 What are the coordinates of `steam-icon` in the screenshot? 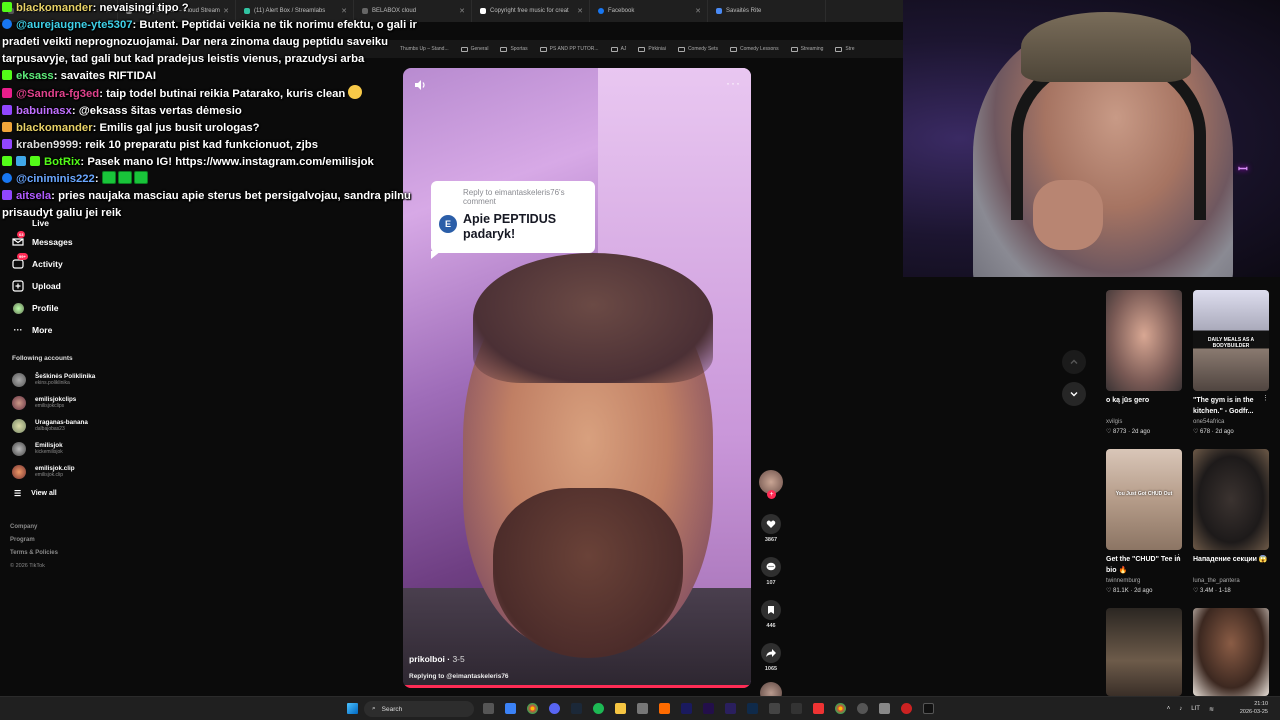 It's located at (576, 708).